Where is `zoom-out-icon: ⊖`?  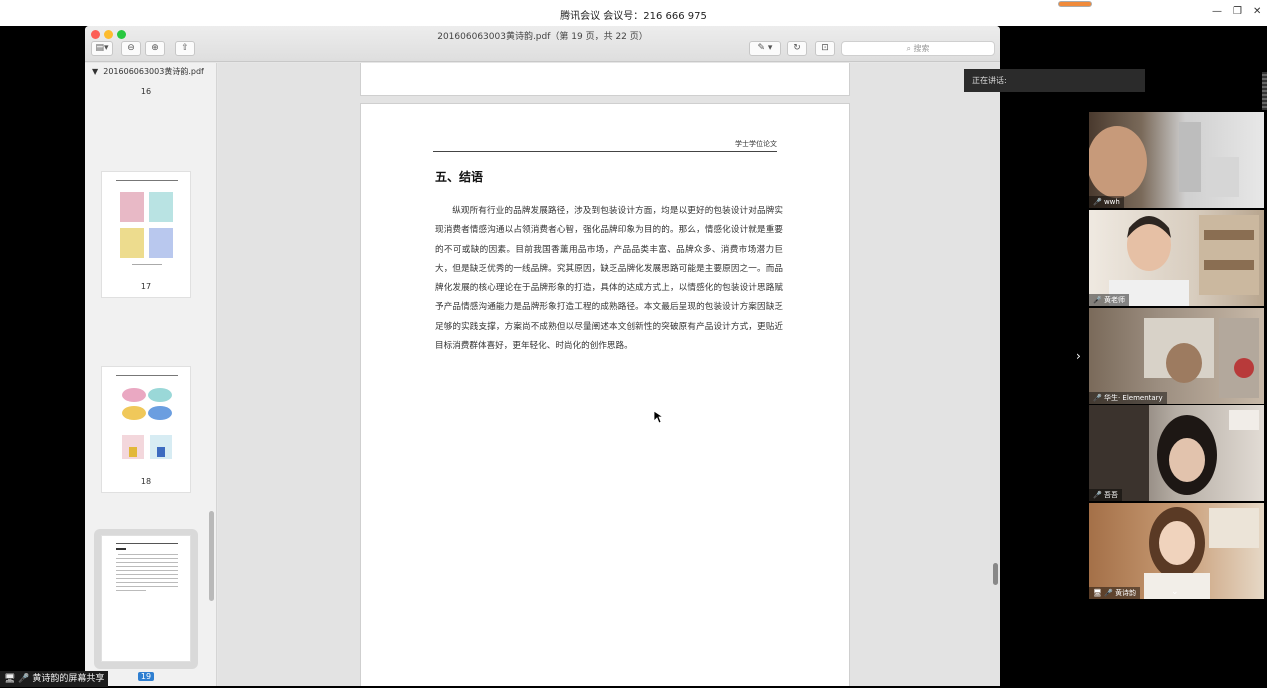 zoom-out-icon: ⊖ is located at coordinates (131, 48).